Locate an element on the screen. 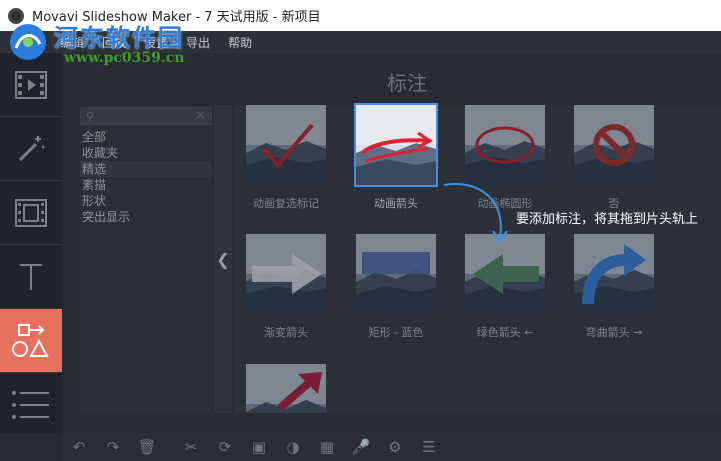 This screenshot has height=461, width=721. redo-button: ↷ is located at coordinates (113, 447).